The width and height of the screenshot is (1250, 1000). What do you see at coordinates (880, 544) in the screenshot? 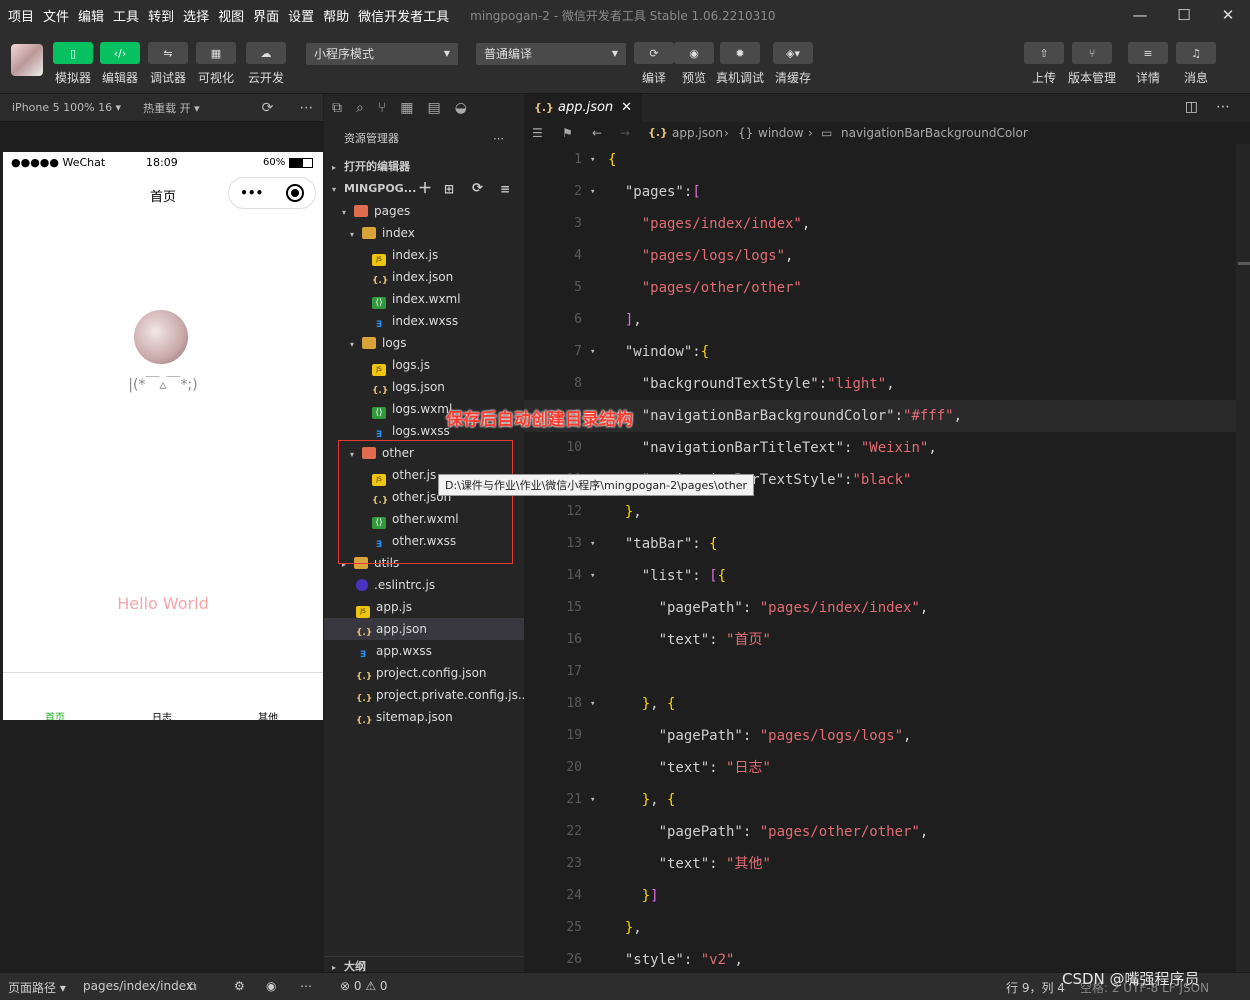
I see `code-line: 13 ▾ "tabBar": {` at bounding box center [880, 544].